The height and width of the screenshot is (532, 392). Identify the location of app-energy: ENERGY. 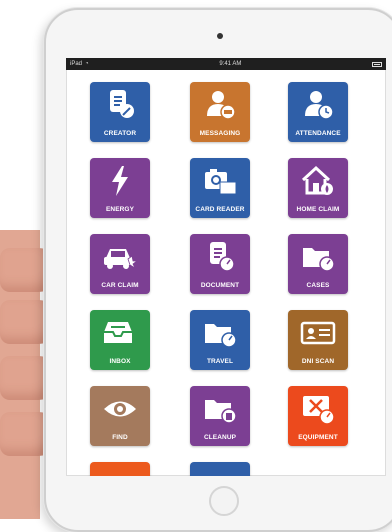
(120, 188).